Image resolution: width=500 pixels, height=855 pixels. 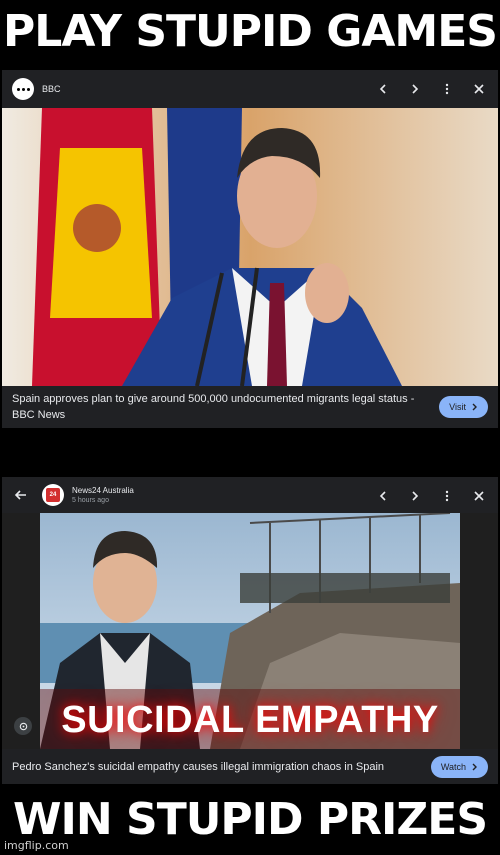 I want to click on card-header: BBC, so click(x=250, y=89).